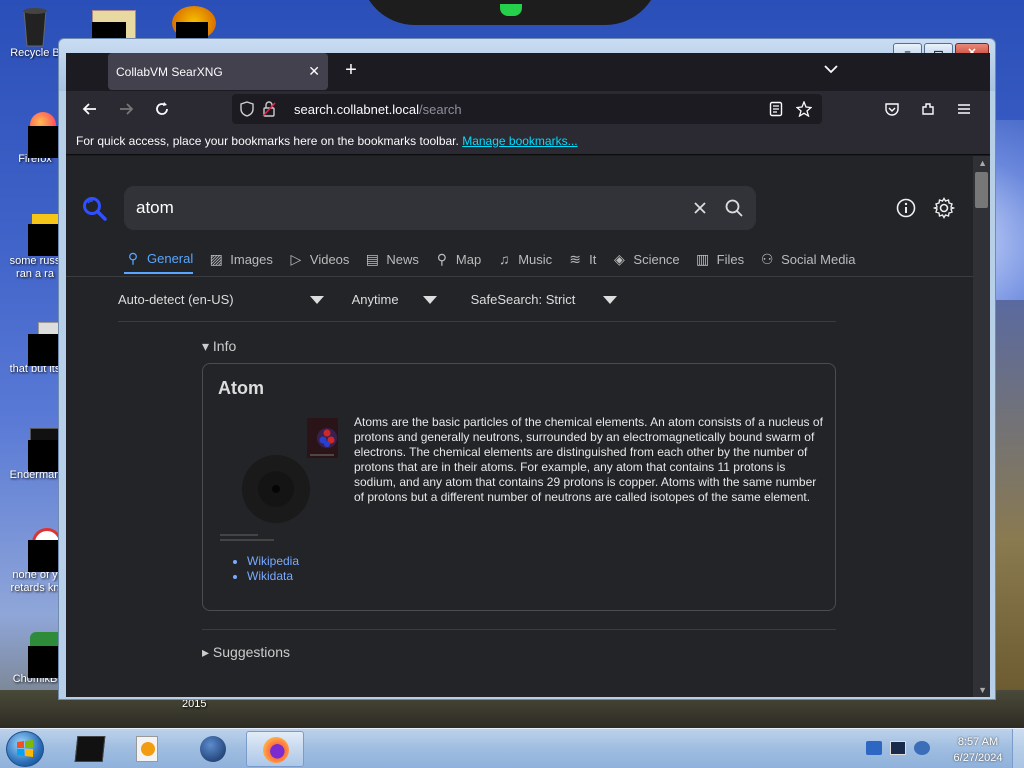 The height and width of the screenshot is (768, 1024). I want to click on infobox-title: Atom, so click(241, 388).